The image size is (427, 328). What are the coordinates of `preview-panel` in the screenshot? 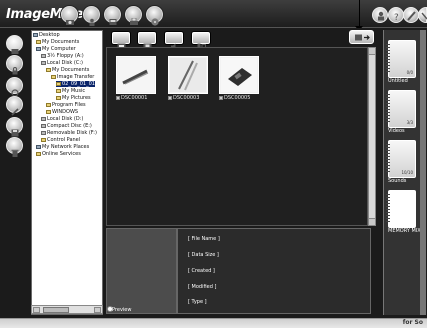 It's located at (141, 271).